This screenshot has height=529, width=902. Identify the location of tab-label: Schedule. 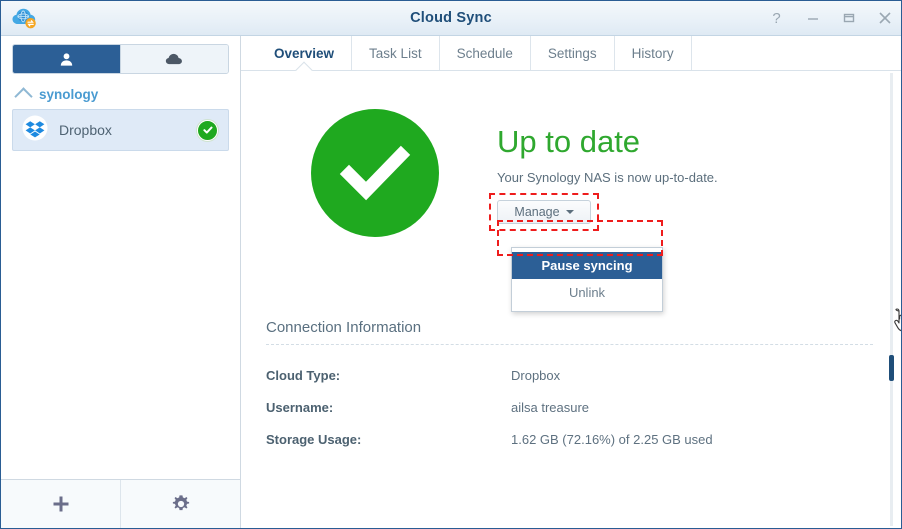
(484, 53).